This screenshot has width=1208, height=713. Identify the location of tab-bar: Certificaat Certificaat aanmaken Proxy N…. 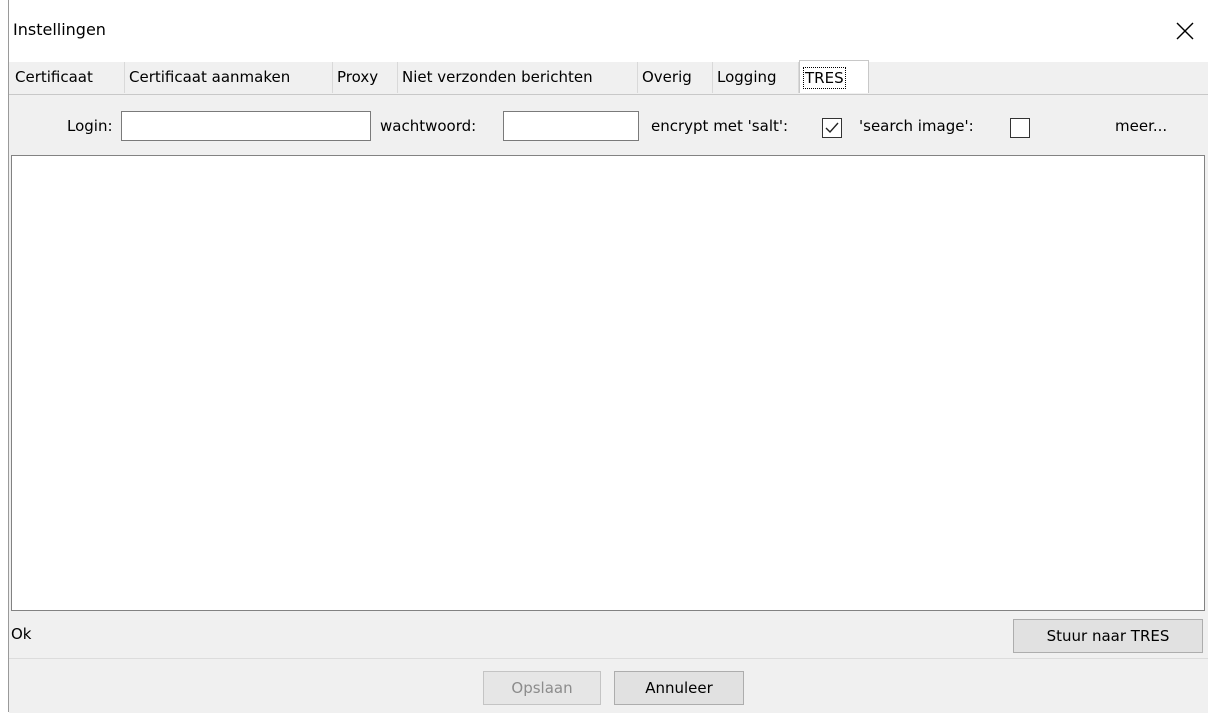
(608, 77).